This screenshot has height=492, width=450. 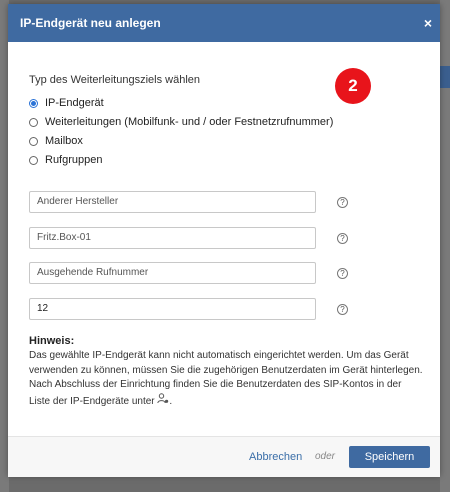 I want to click on extension-field: 12, so click(x=172, y=309).